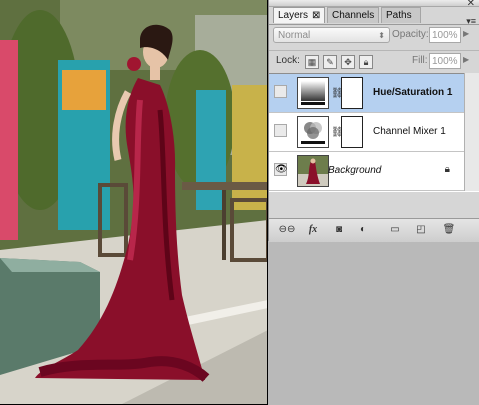 This screenshot has width=479, height=405. What do you see at coordinates (313, 132) in the screenshot?
I see `channel-mixer-adjustment-icon` at bounding box center [313, 132].